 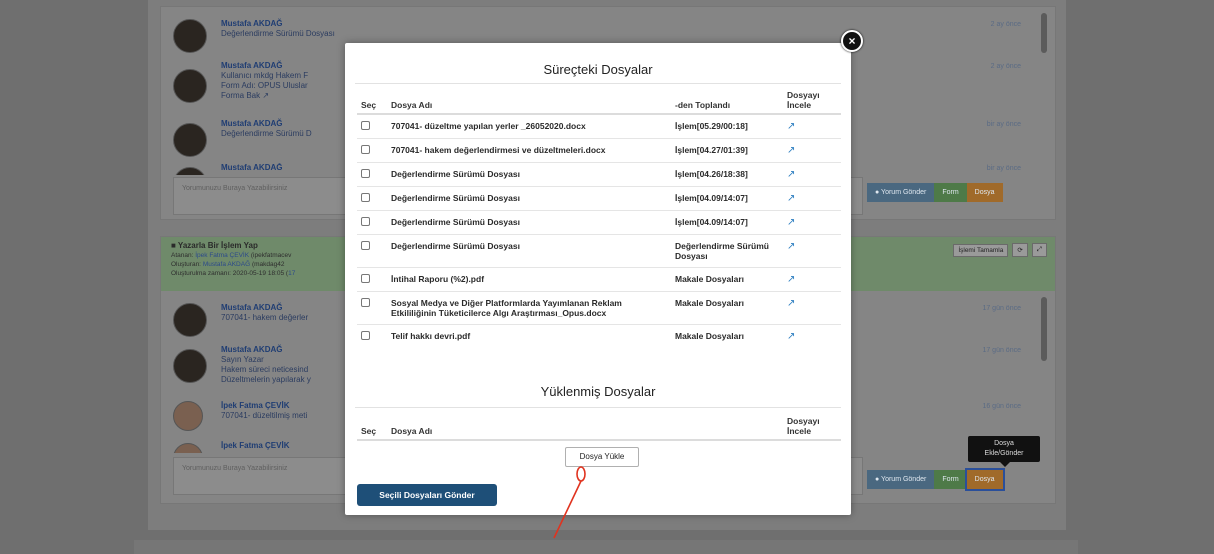 I want to click on uploaded-files-title: Yüklenmiş Dosyalar, so click(x=598, y=391).